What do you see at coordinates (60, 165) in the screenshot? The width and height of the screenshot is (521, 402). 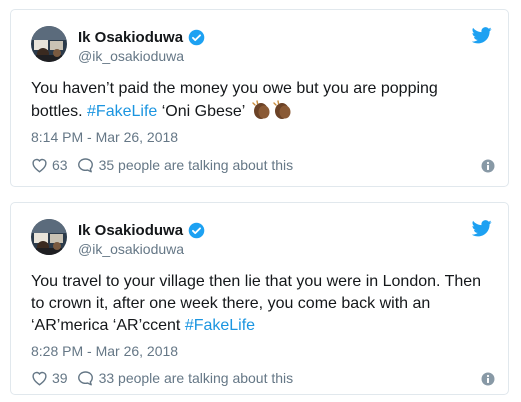 I see `like-count: 63` at bounding box center [60, 165].